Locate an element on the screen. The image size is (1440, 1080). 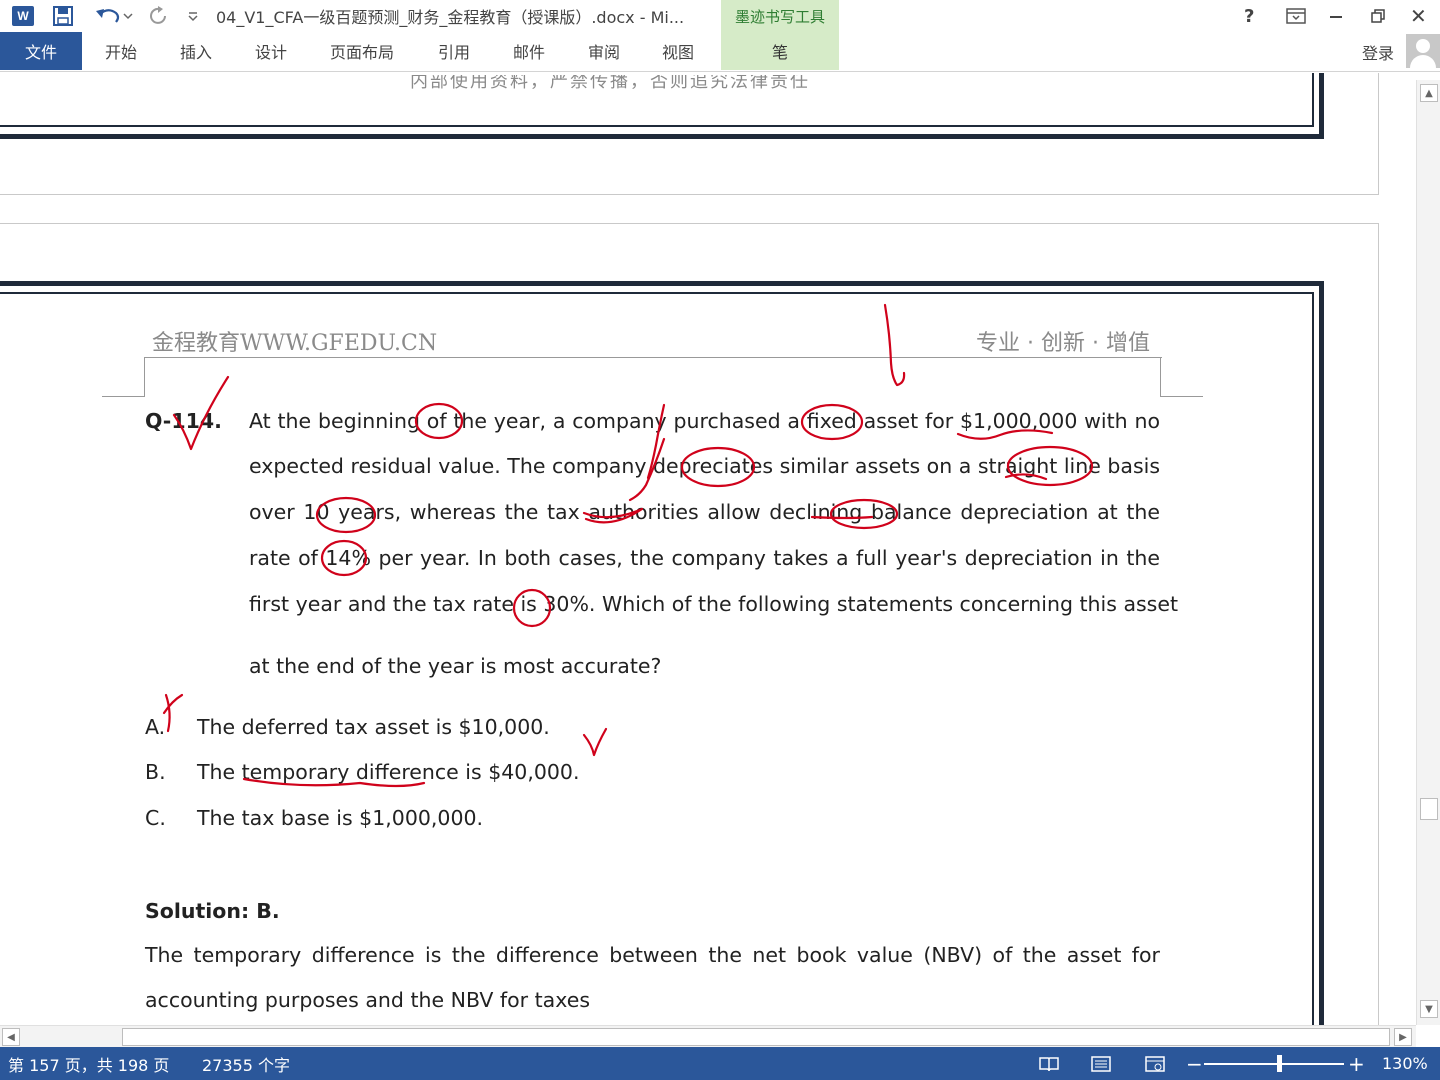
horizontal-scrollbar: ◀ ▶ is located at coordinates (708, 1036).